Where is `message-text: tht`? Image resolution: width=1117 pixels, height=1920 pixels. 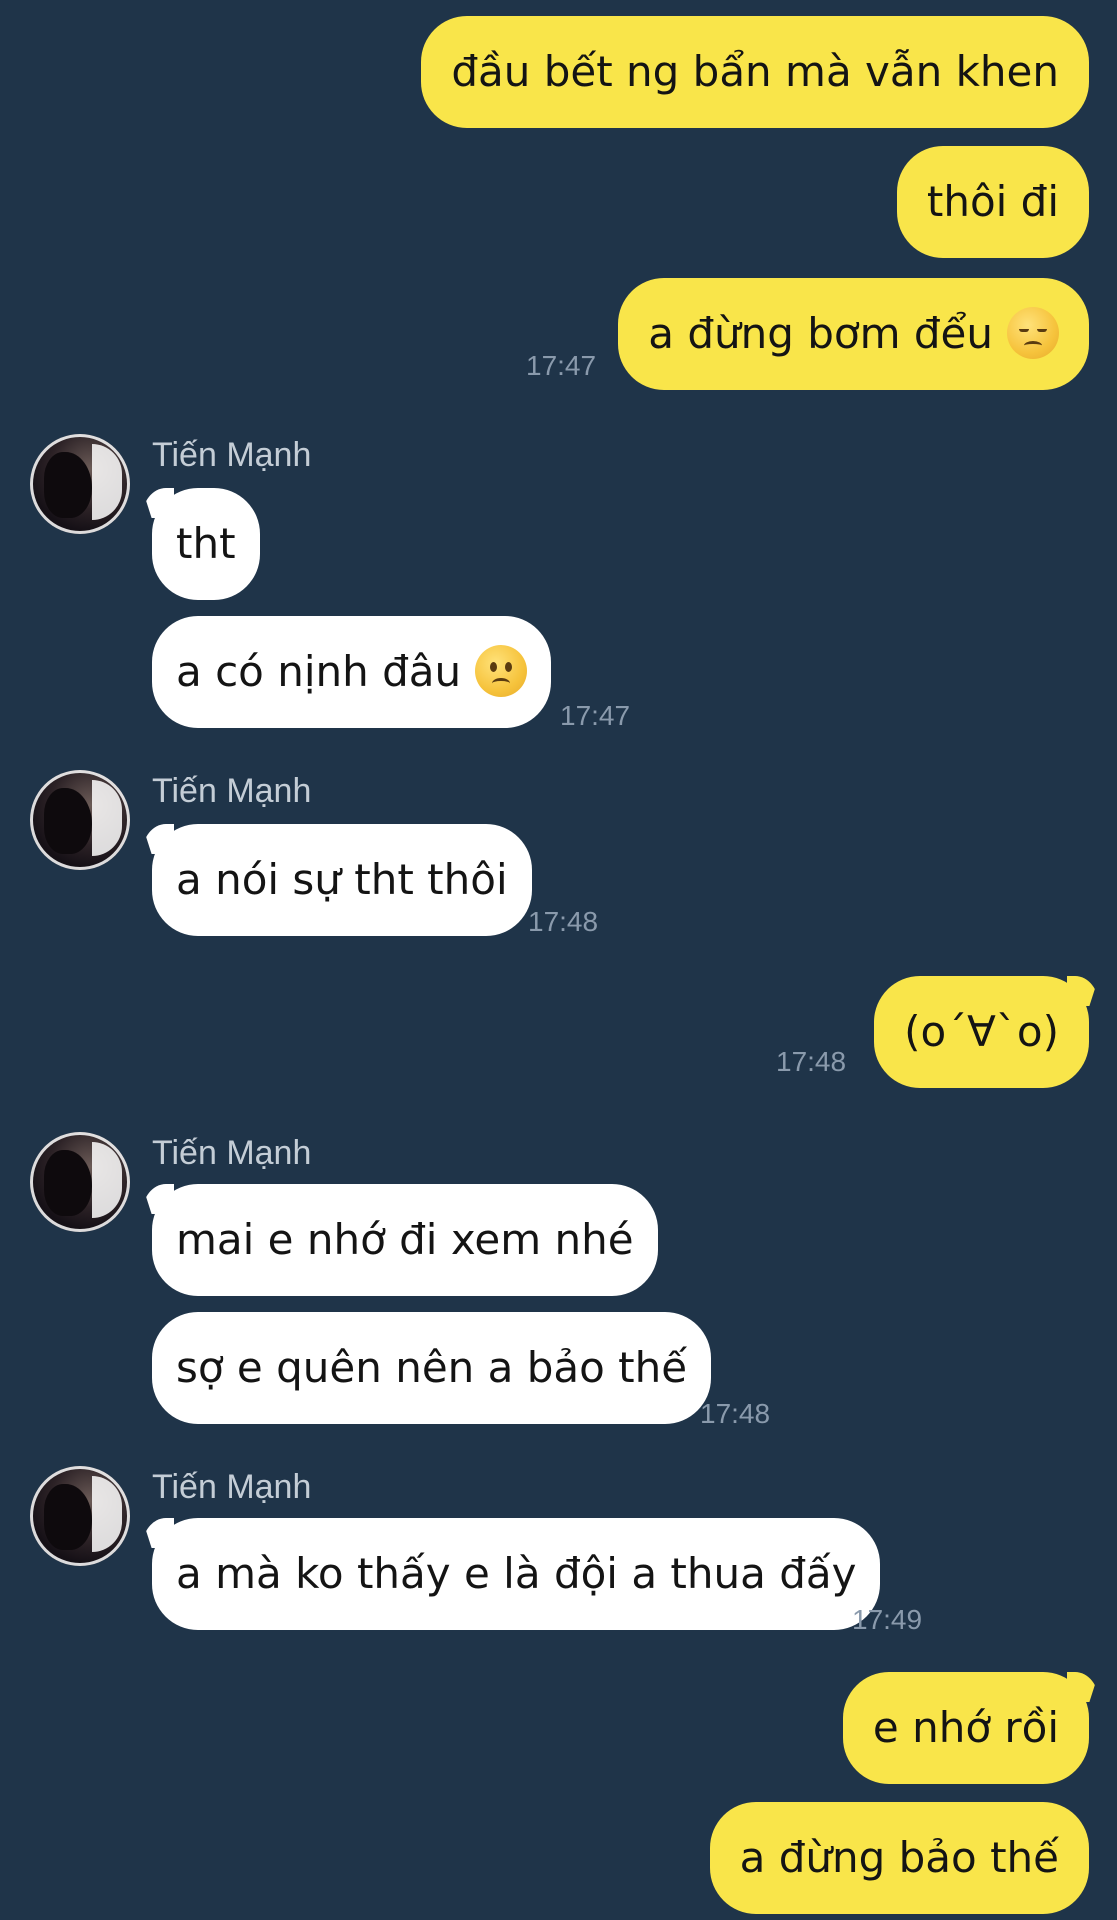 message-text: tht is located at coordinates (206, 543).